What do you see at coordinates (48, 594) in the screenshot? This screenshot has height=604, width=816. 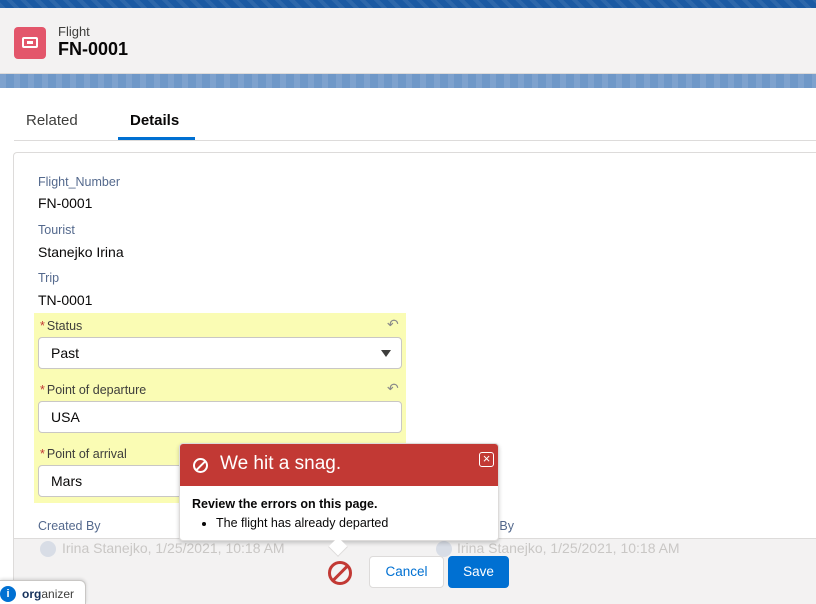 I see `organizer-label: organizer` at bounding box center [48, 594].